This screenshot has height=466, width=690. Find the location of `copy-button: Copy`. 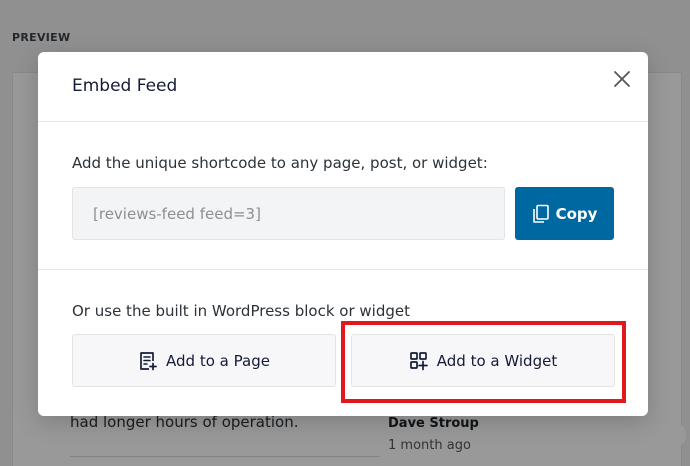

copy-button: Copy is located at coordinates (564, 213).